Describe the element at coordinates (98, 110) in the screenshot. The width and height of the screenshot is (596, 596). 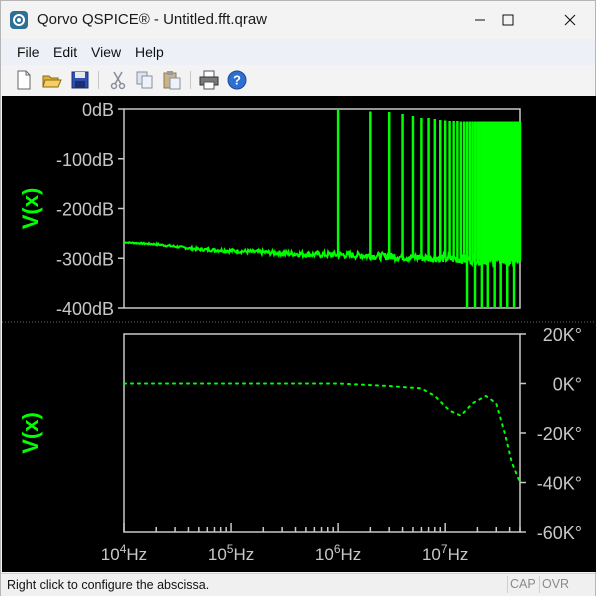
I see `y-tick-label: 0dB` at that location.